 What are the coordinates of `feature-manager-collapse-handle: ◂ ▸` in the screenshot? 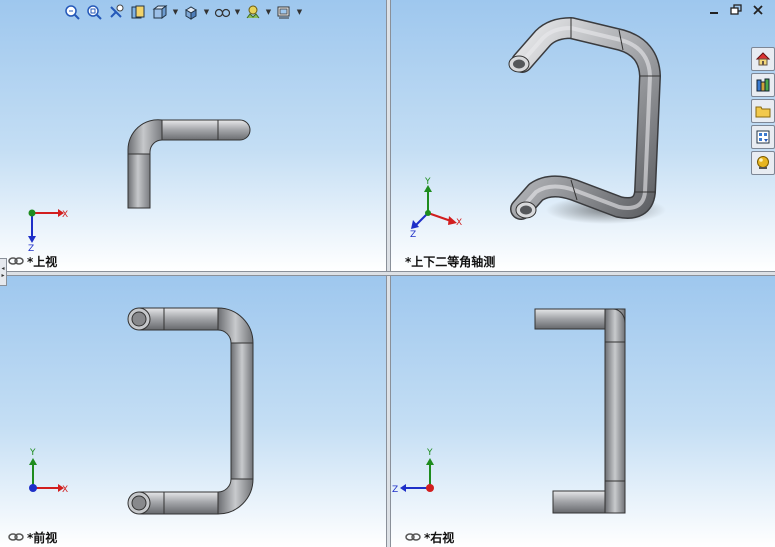 It's located at (3, 272).